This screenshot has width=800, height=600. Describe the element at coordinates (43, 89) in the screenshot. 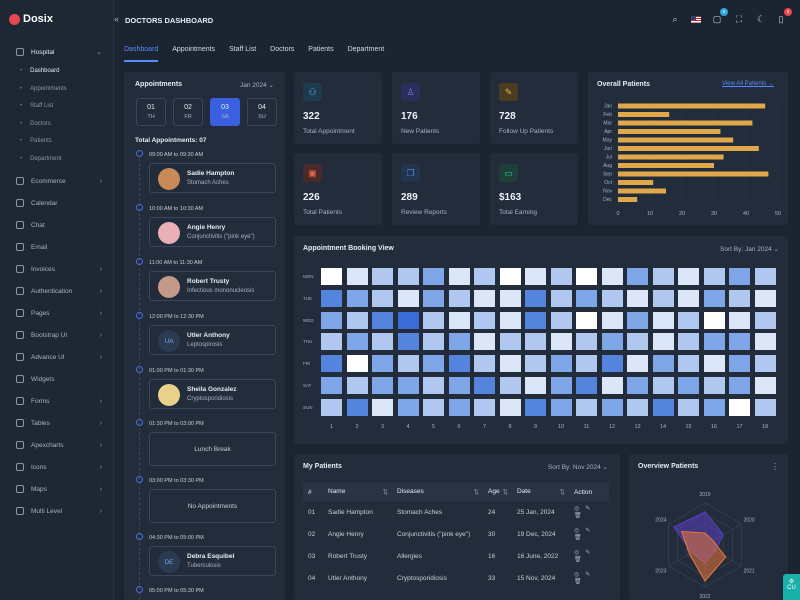

I see `sidebar-subitem-appointments: Appointments` at that location.